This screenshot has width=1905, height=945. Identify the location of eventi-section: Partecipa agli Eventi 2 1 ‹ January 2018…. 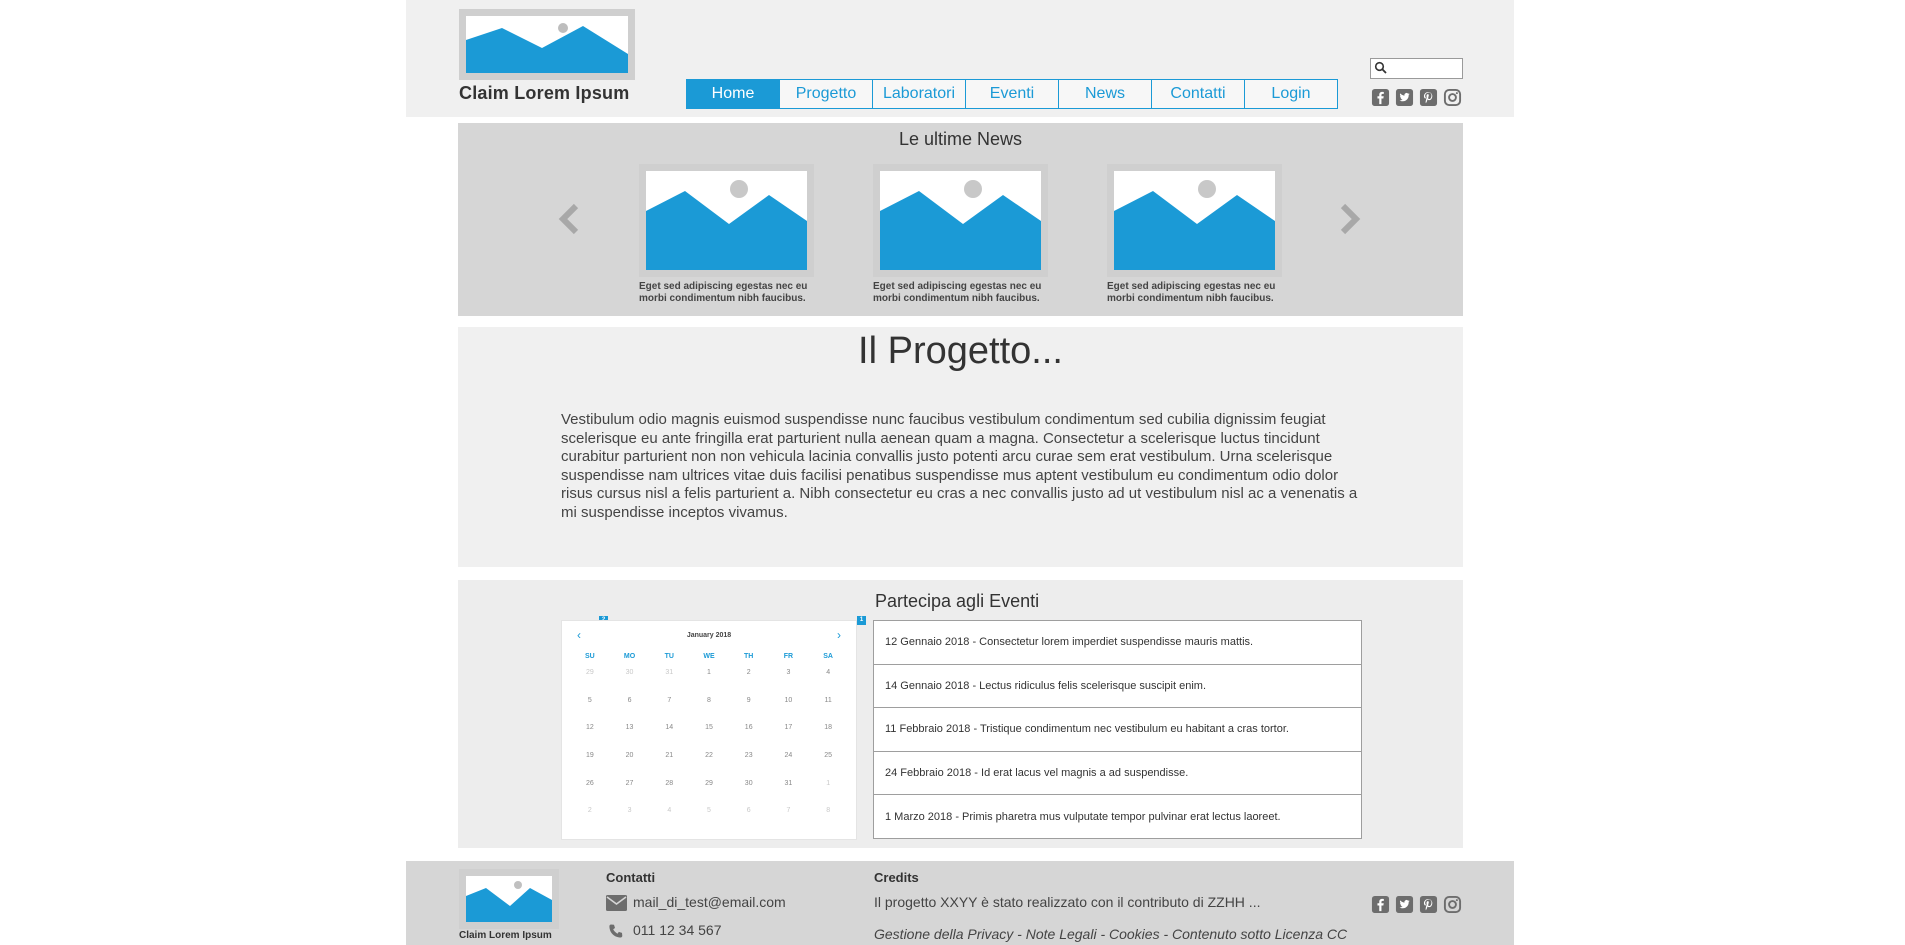
(960, 714).